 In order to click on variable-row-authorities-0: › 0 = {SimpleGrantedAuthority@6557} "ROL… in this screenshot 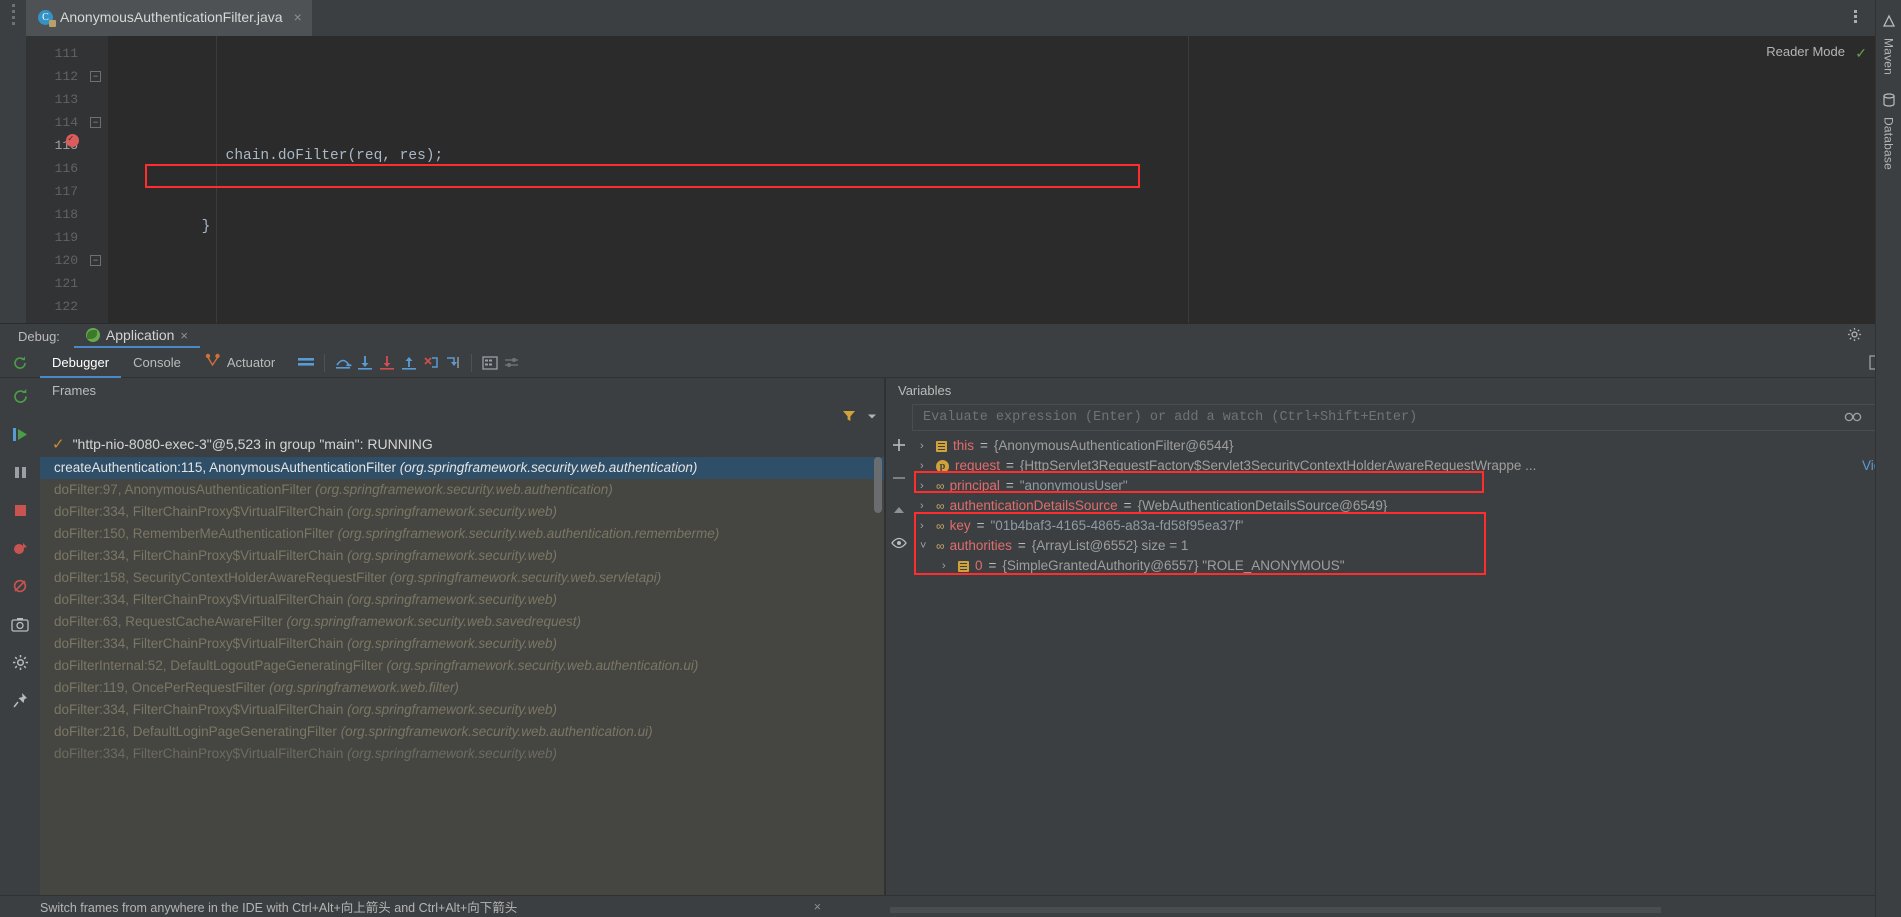, I will do `click(1406, 566)`.